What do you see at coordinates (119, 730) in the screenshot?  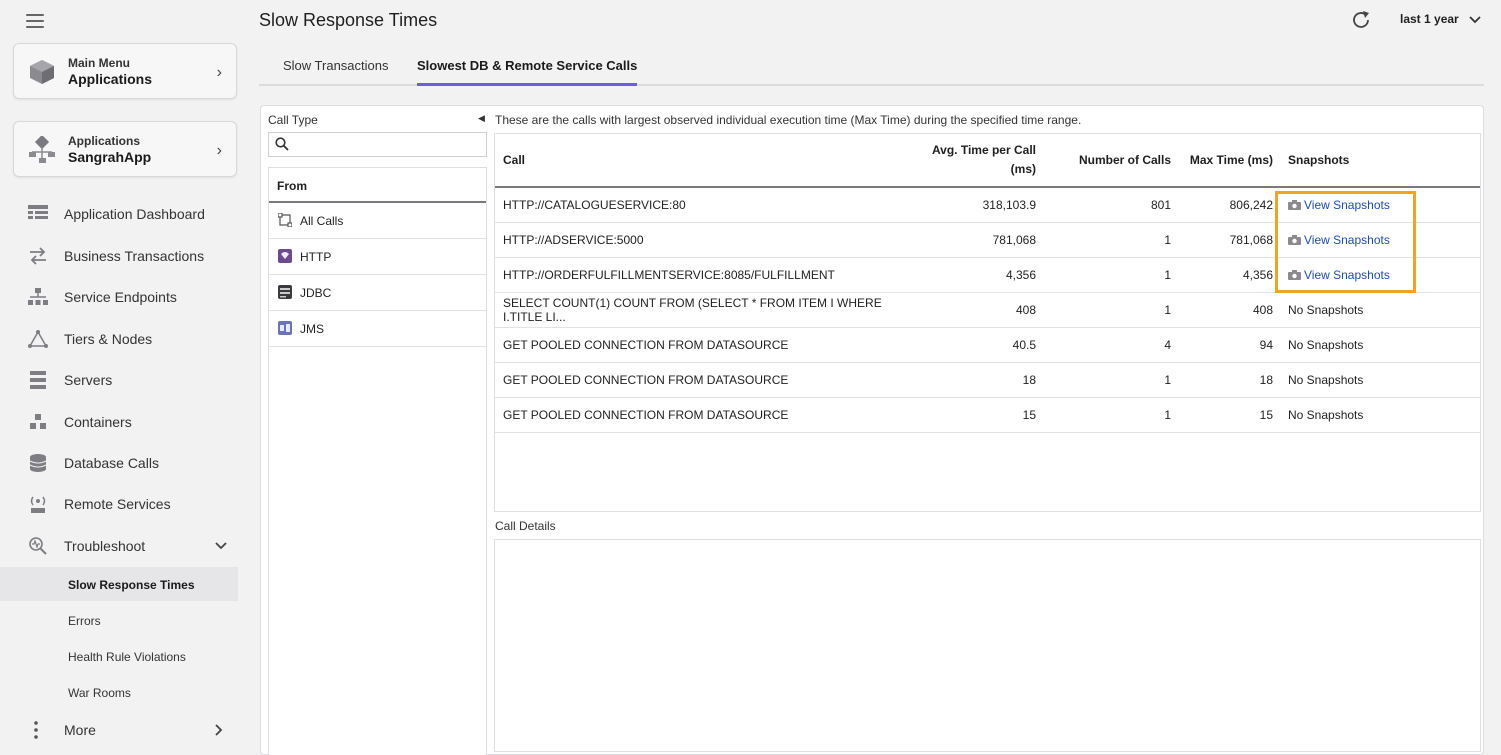 I see `sidebar-item-more: More` at bounding box center [119, 730].